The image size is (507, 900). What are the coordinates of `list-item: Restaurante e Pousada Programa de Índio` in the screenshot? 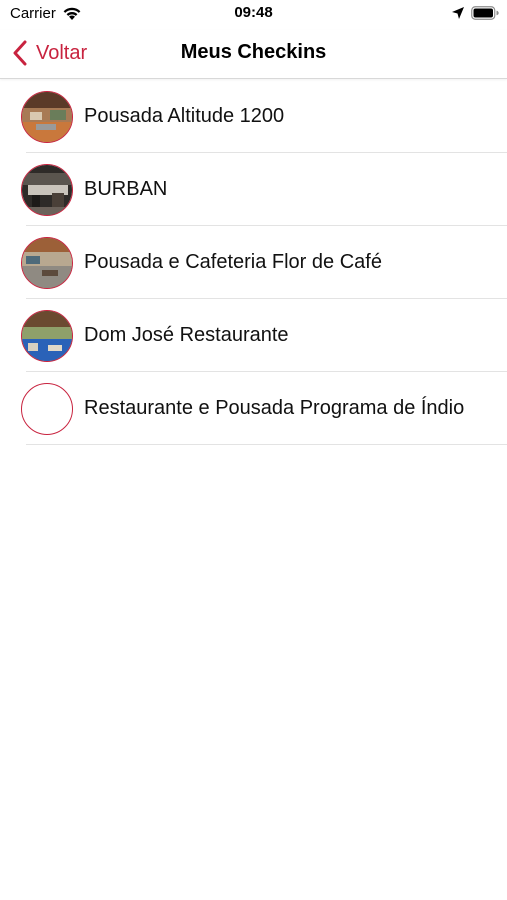 It's located at (253, 408).